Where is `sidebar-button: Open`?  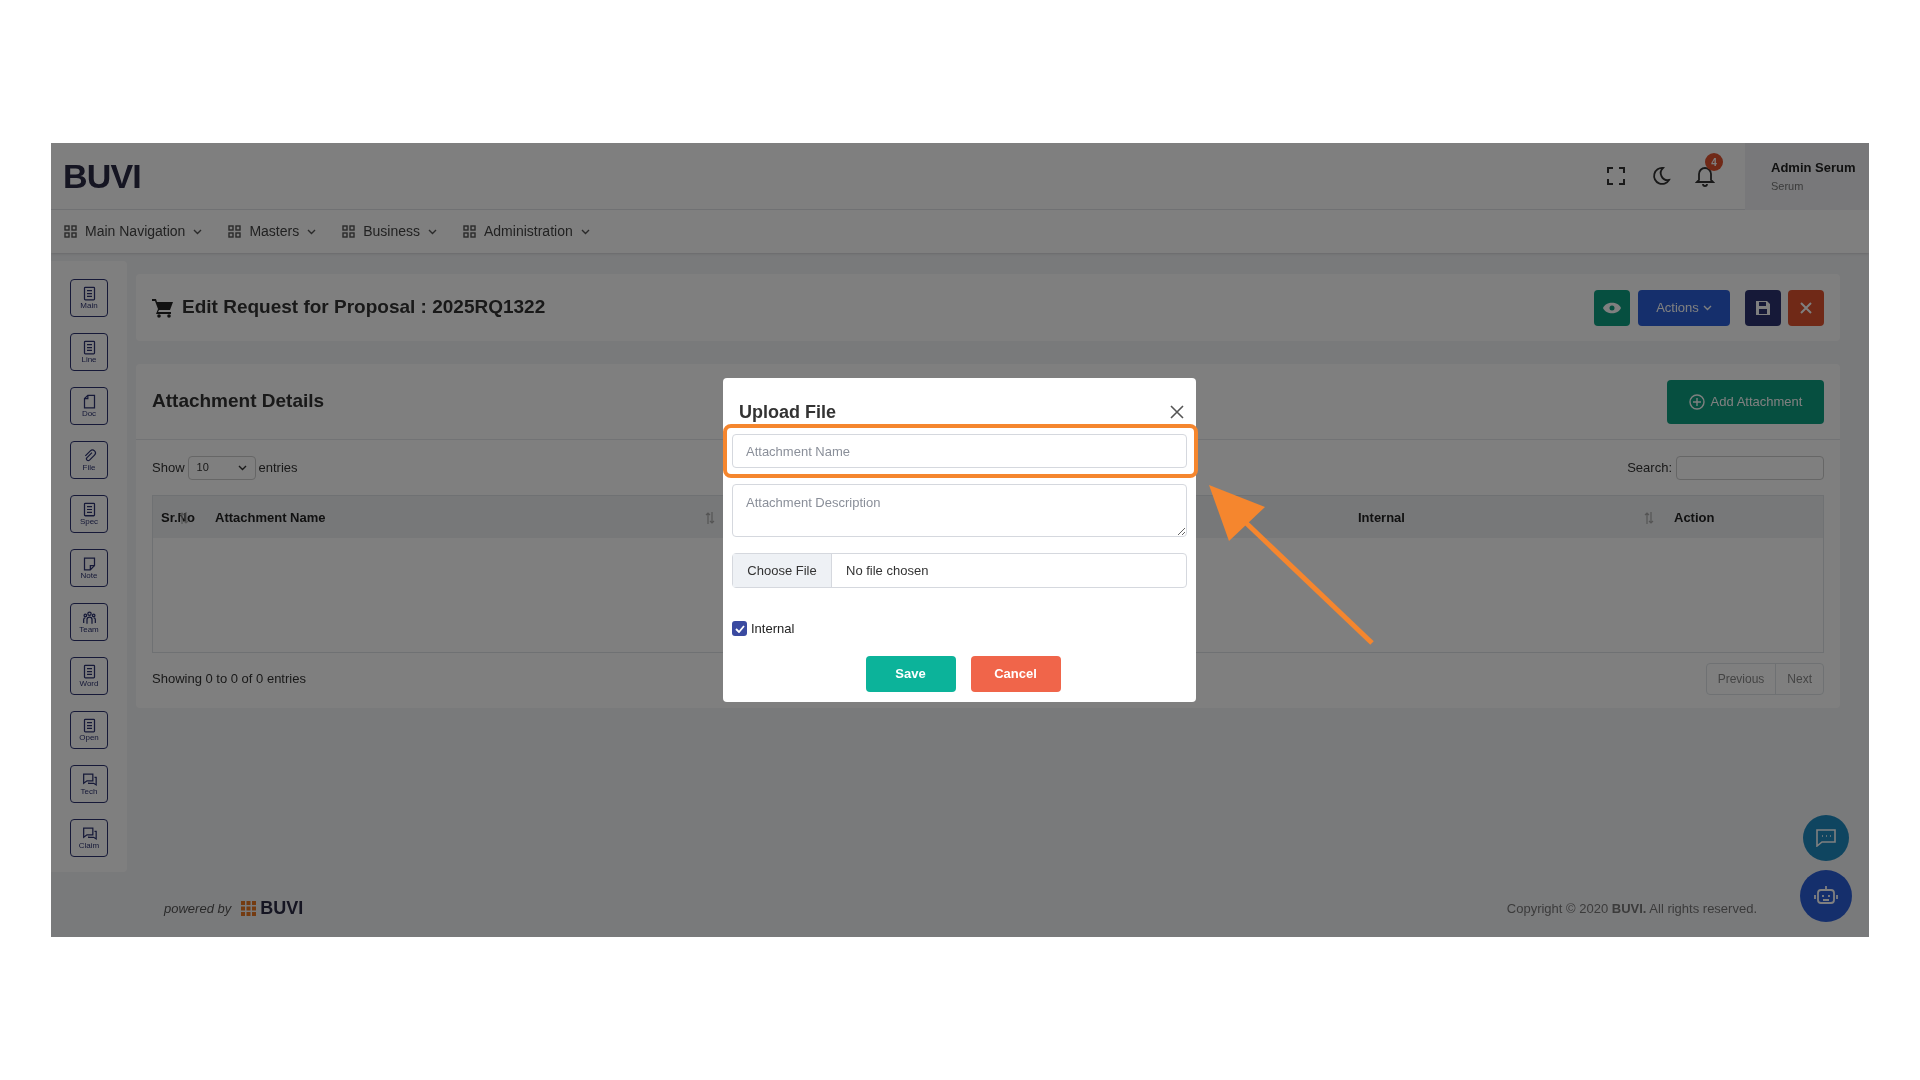
sidebar-button: Open is located at coordinates (89, 730).